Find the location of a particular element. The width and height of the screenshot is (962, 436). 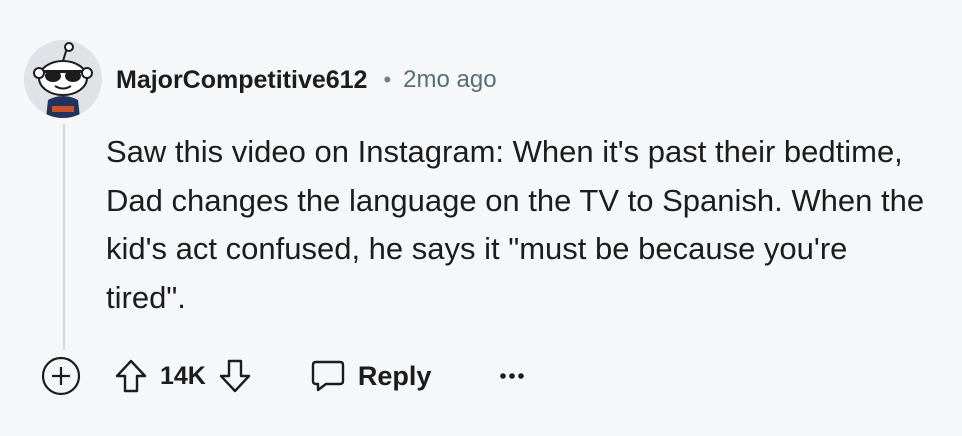

username-link: MajorCompetitive612 is located at coordinates (241, 80).